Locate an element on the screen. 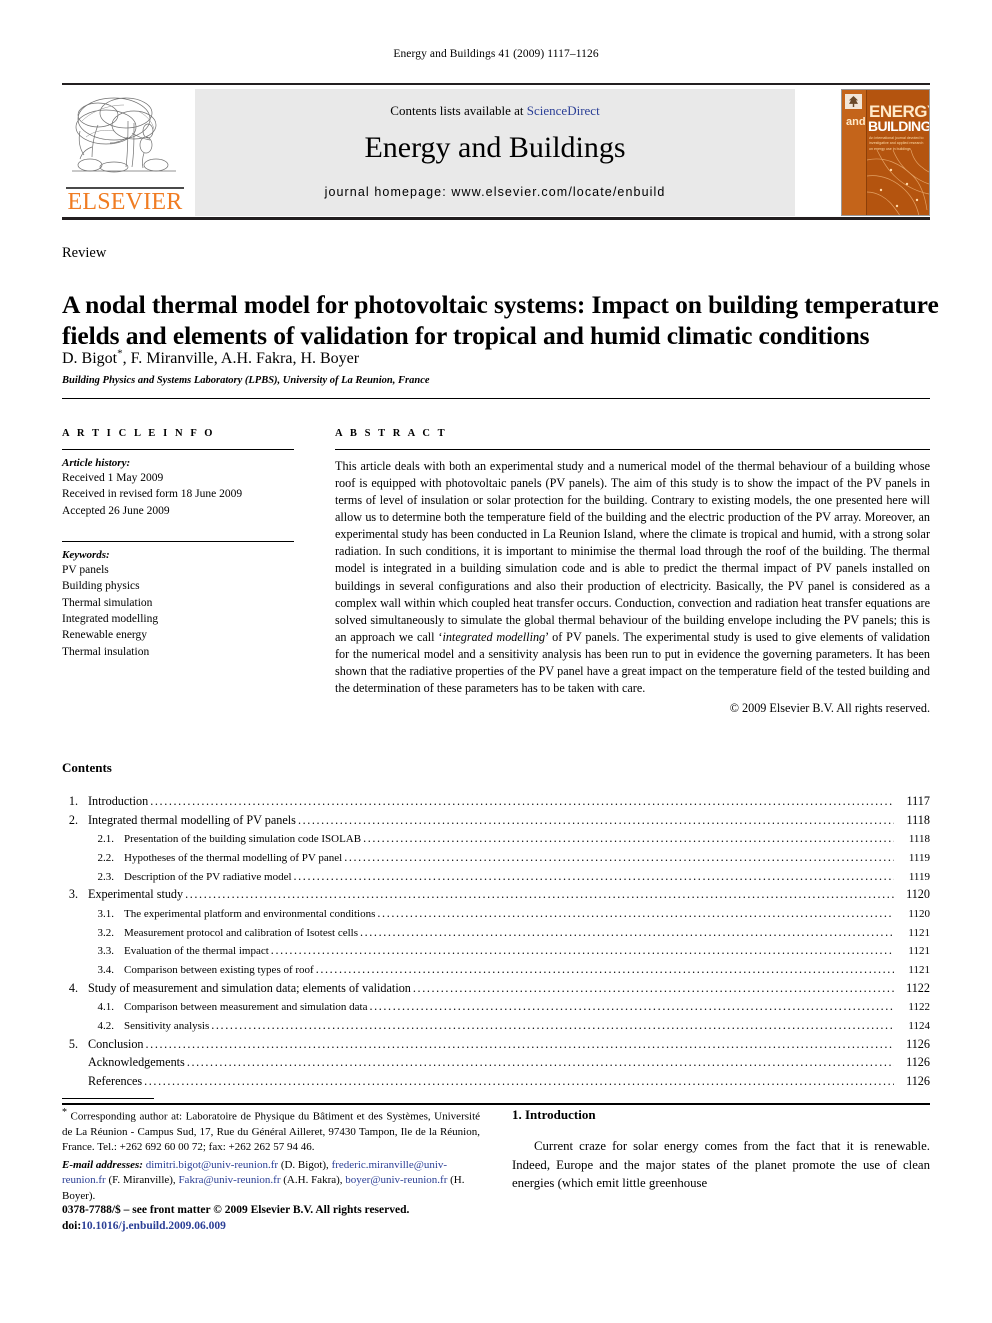  contents-entry-label: Conclusion is located at coordinates (116, 1044).